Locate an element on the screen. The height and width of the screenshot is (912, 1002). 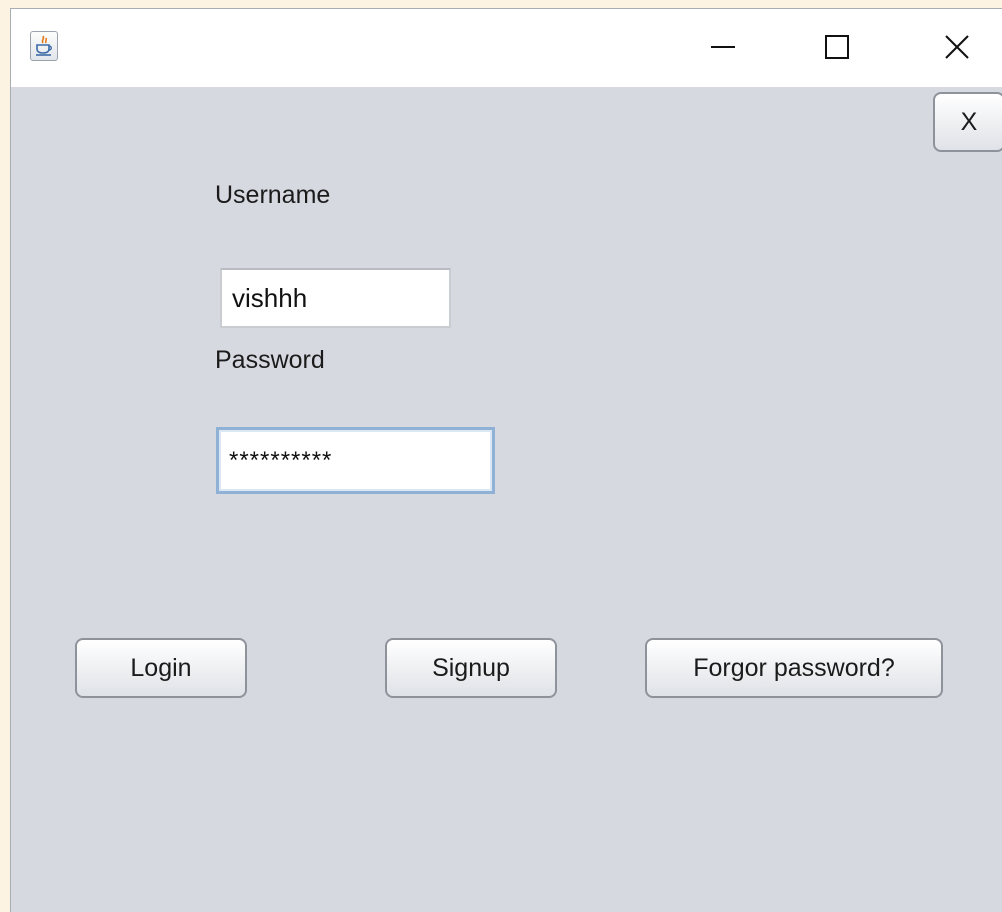
maximize-icon is located at coordinates (837, 47).